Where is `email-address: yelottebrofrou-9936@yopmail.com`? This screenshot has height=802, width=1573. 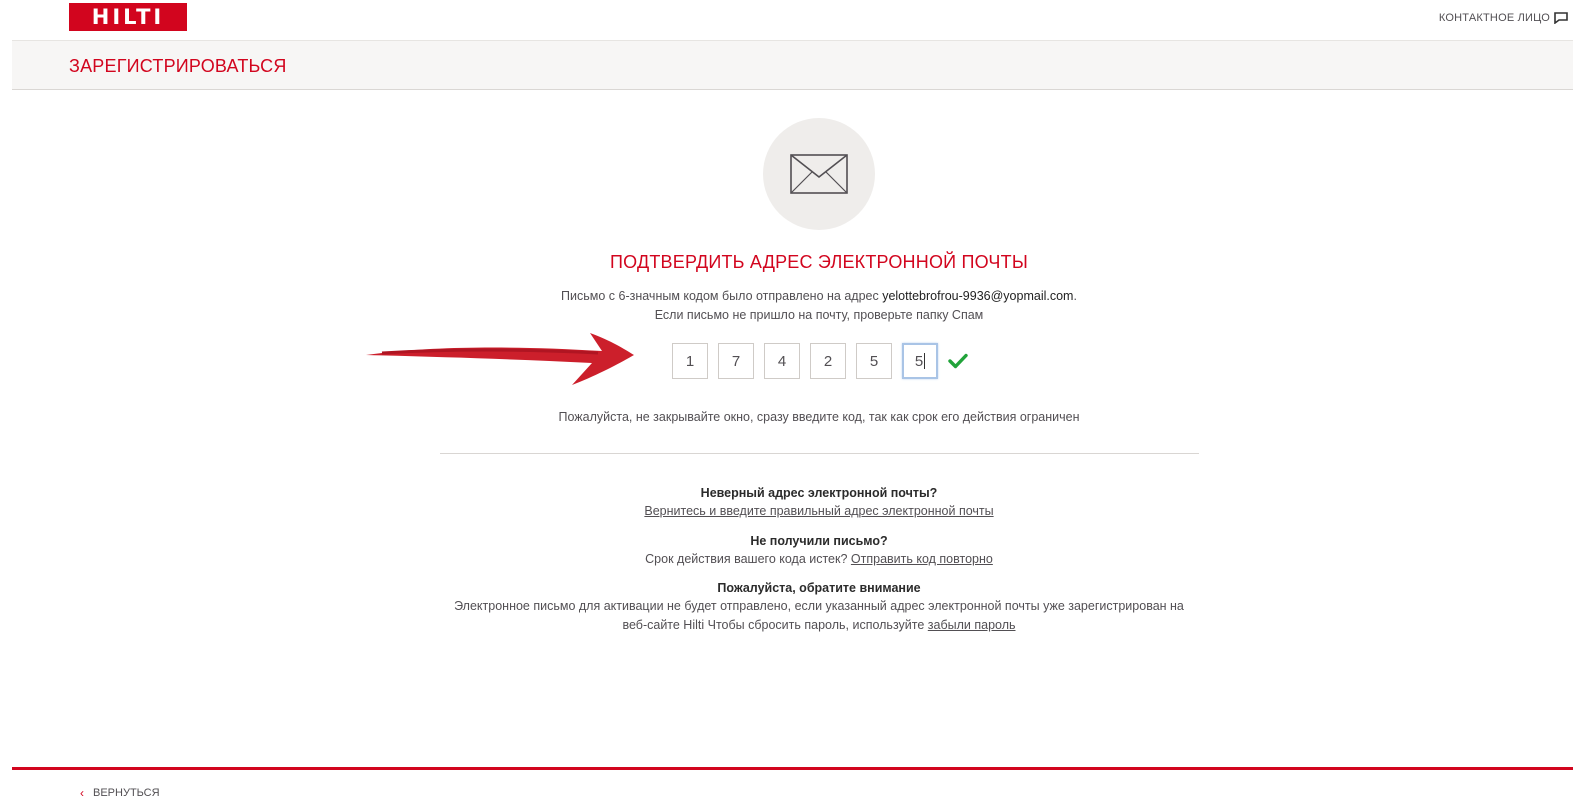 email-address: yelottebrofrou-9936@yopmail.com is located at coordinates (978, 296).